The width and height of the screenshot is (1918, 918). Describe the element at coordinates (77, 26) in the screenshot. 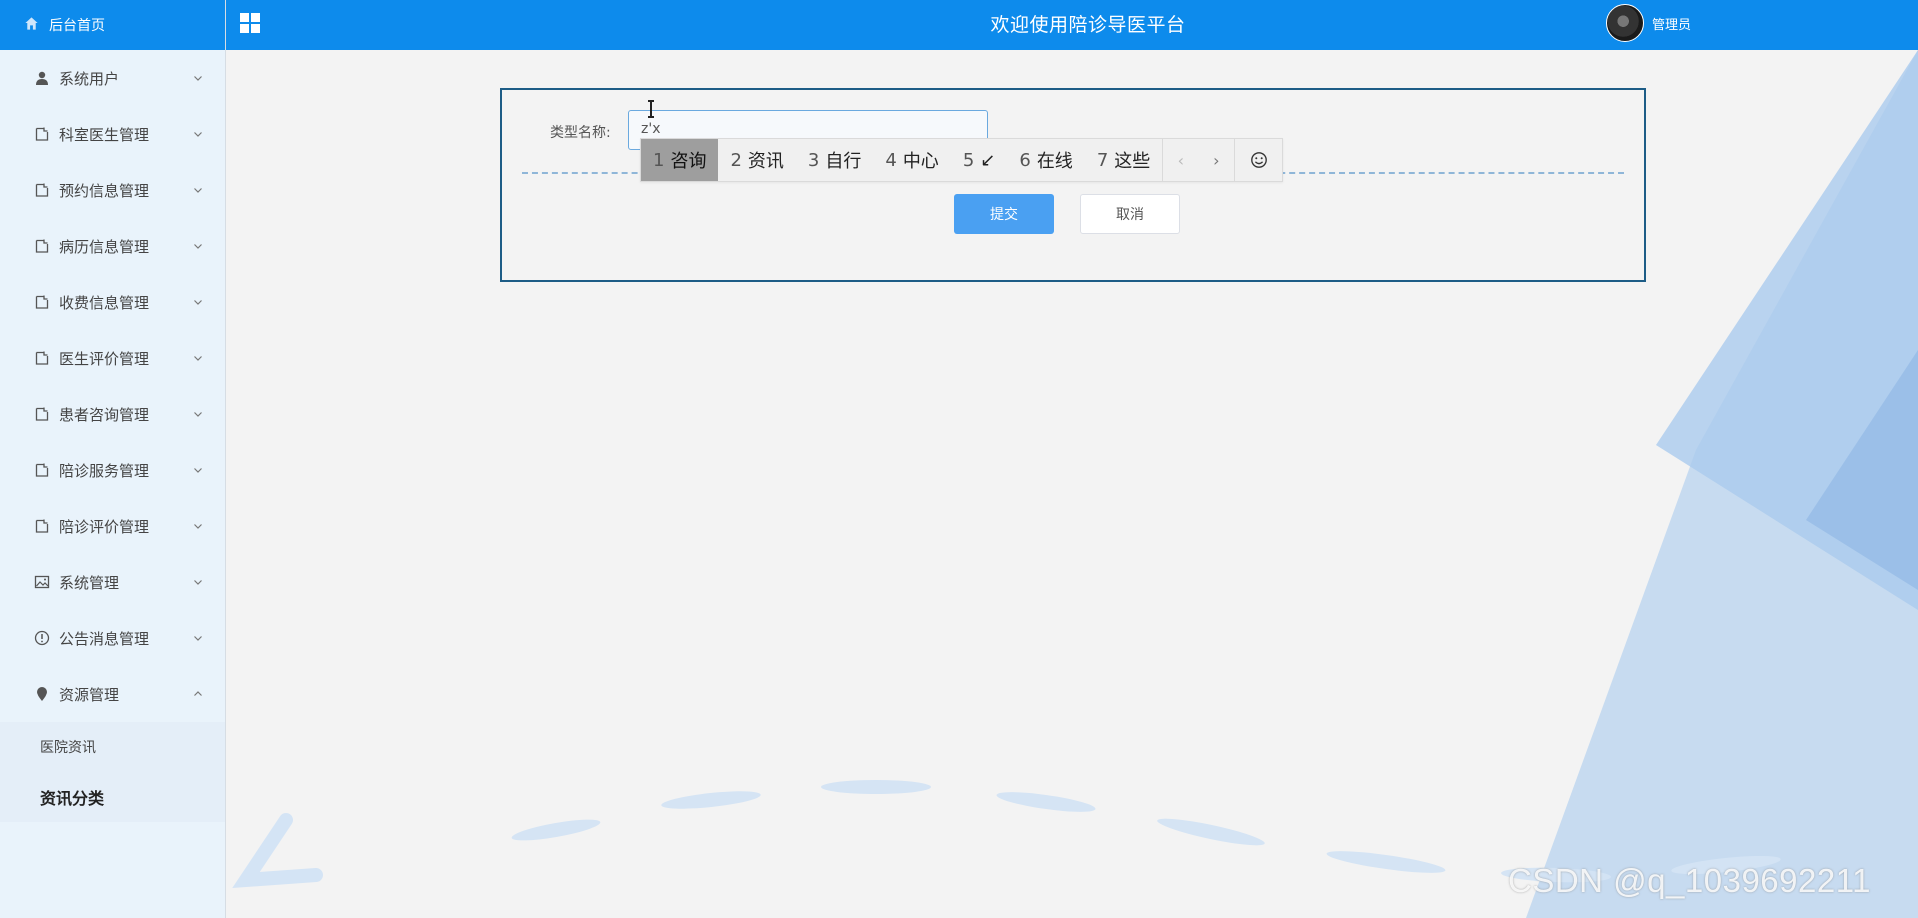

I see `sidebar-home-label: 后台首页` at that location.